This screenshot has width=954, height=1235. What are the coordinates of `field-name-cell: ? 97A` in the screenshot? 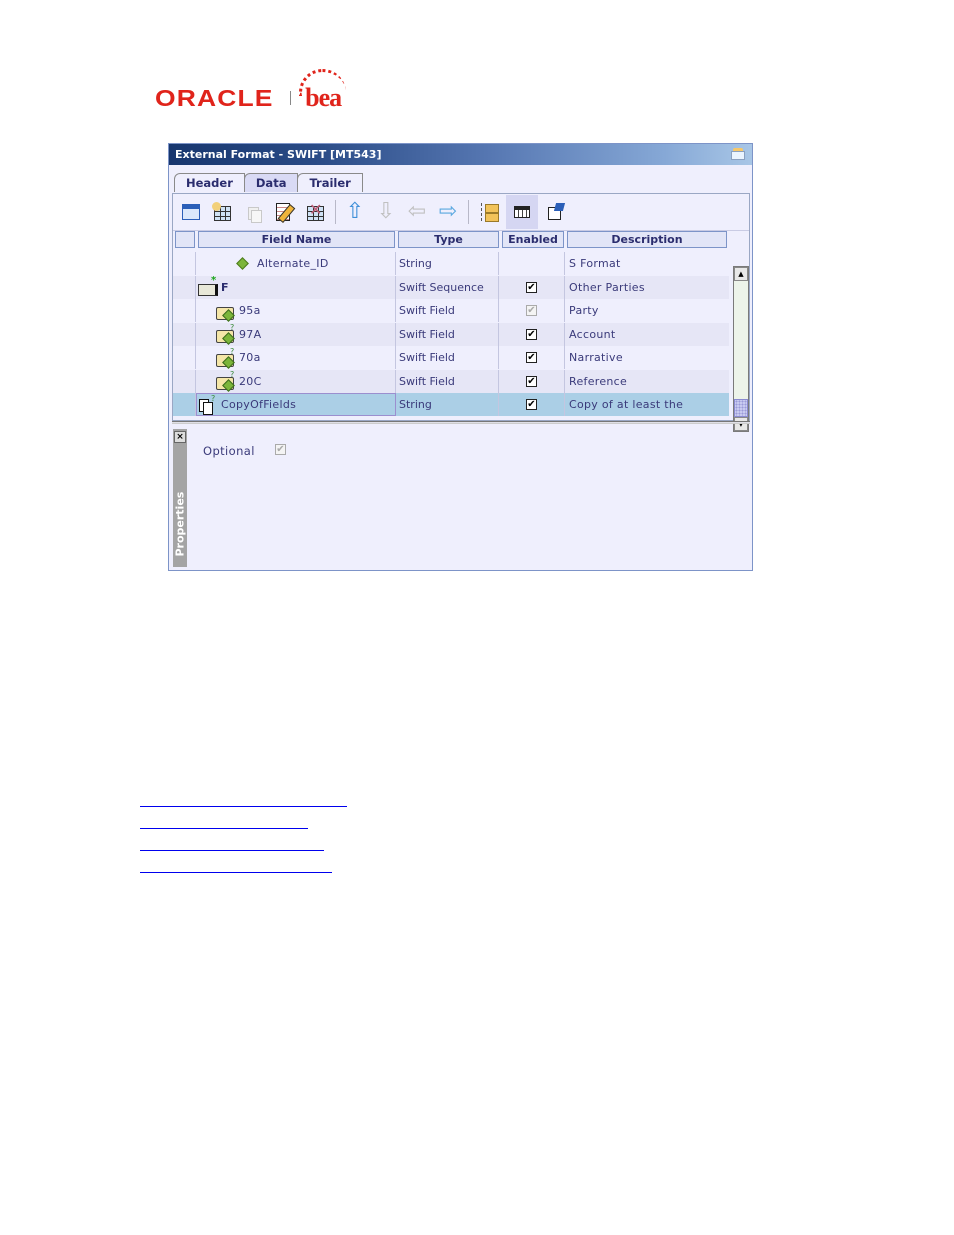 It's located at (296, 334).